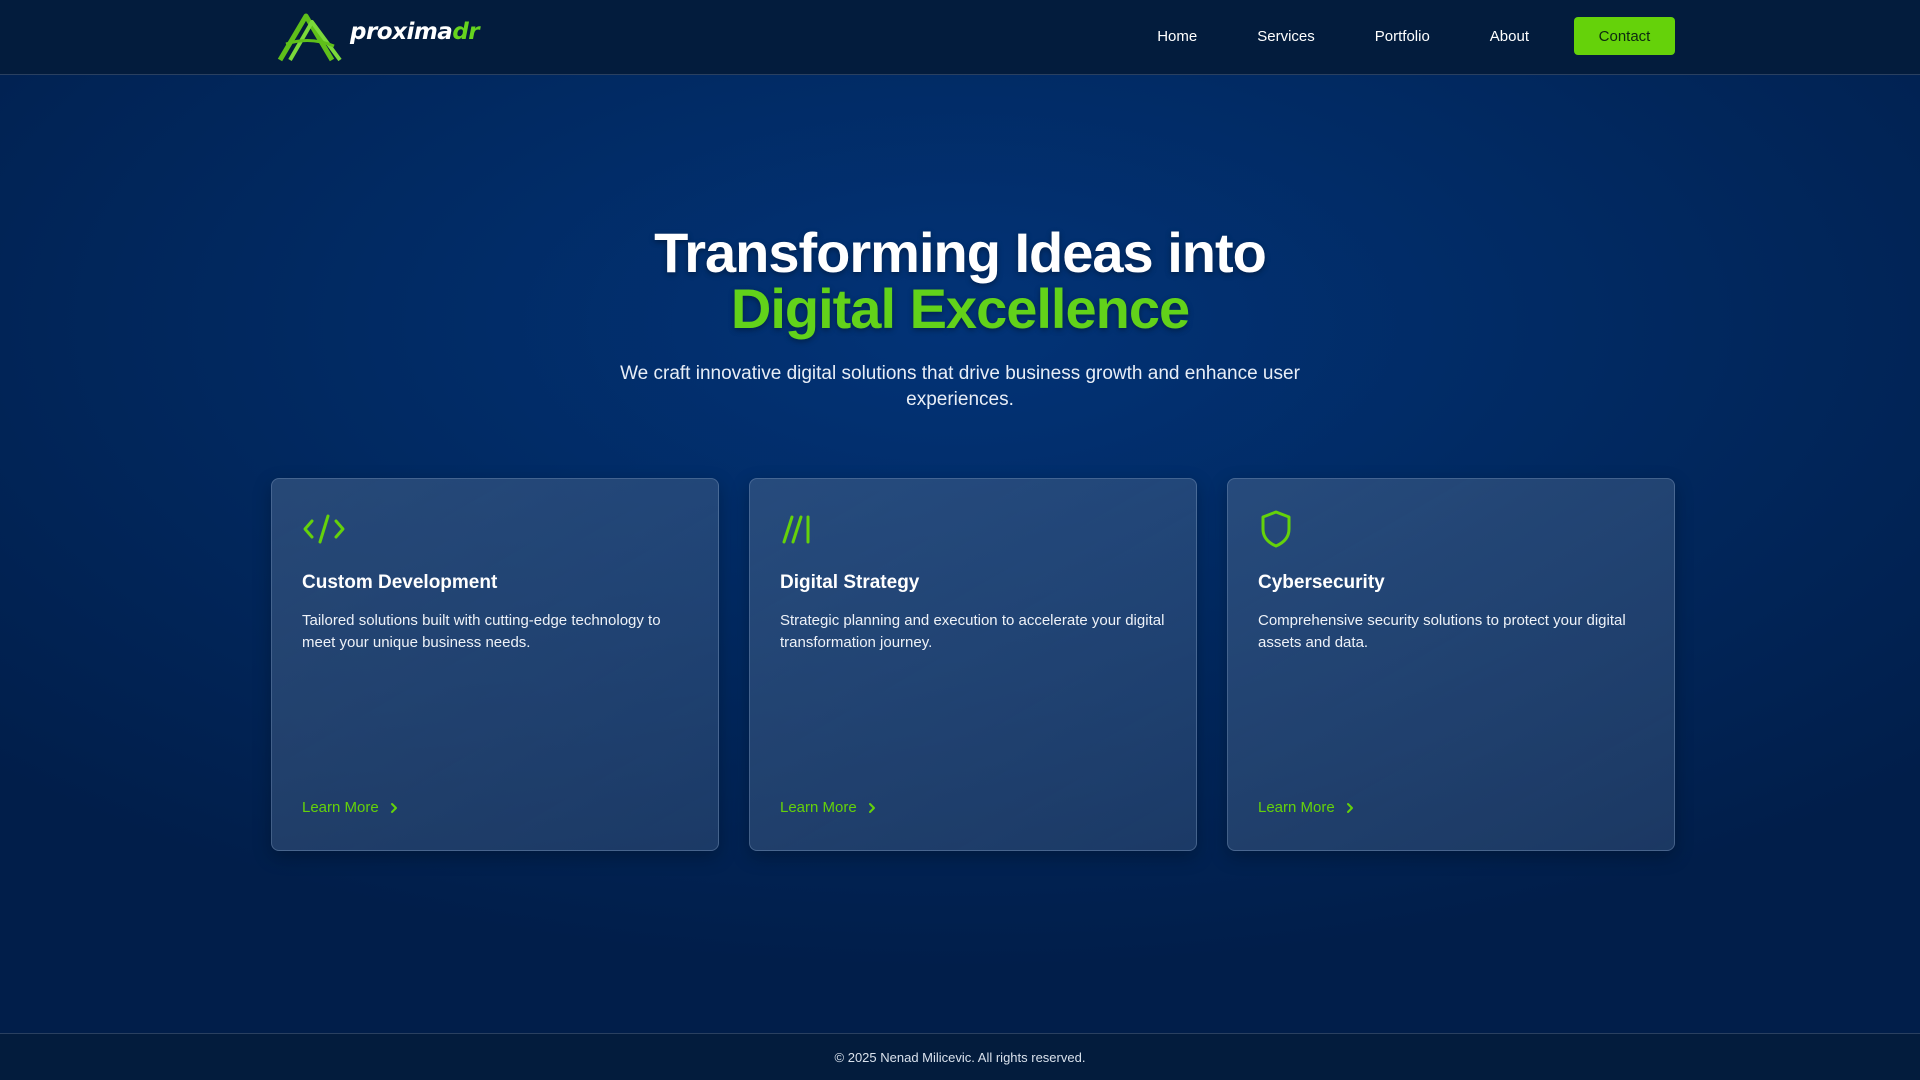 This screenshot has height=1080, width=1920. Describe the element at coordinates (466, 32) in the screenshot. I see `brand-name-part2: dr` at that location.